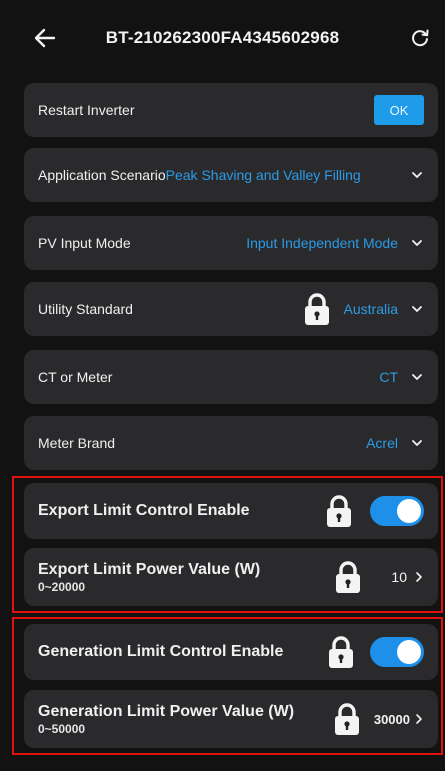 The image size is (445, 771). I want to click on utility-standard-label: Utility Standard, so click(85, 309).